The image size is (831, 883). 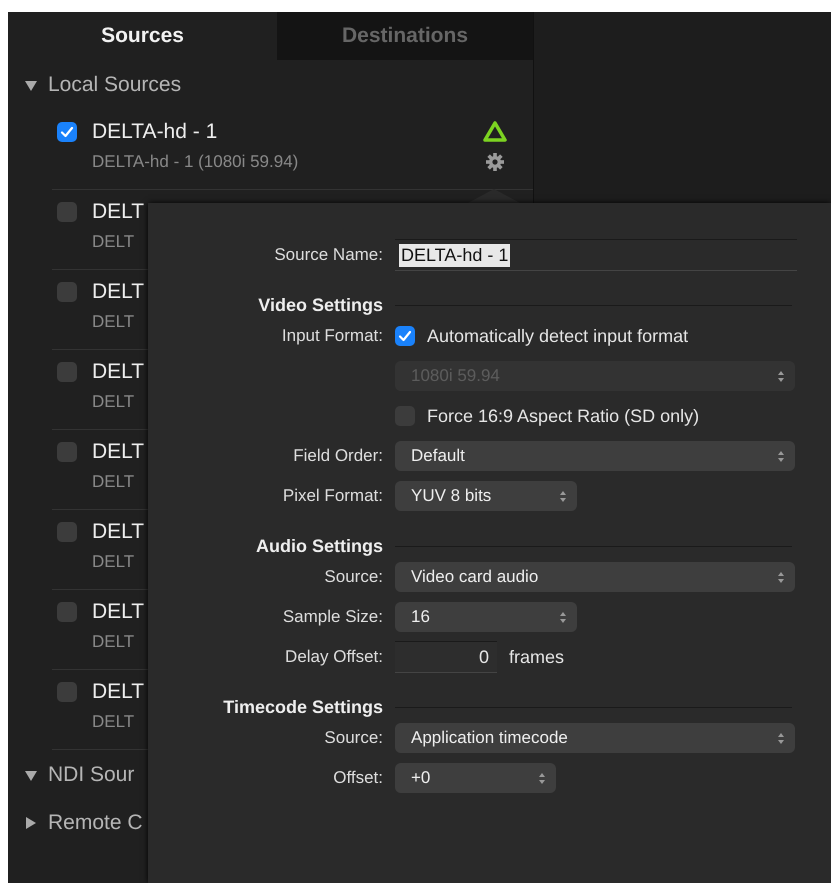 What do you see at coordinates (195, 162) in the screenshot?
I see `source-detail: DELTA-hd - 1 (1080i 59.94)` at bounding box center [195, 162].